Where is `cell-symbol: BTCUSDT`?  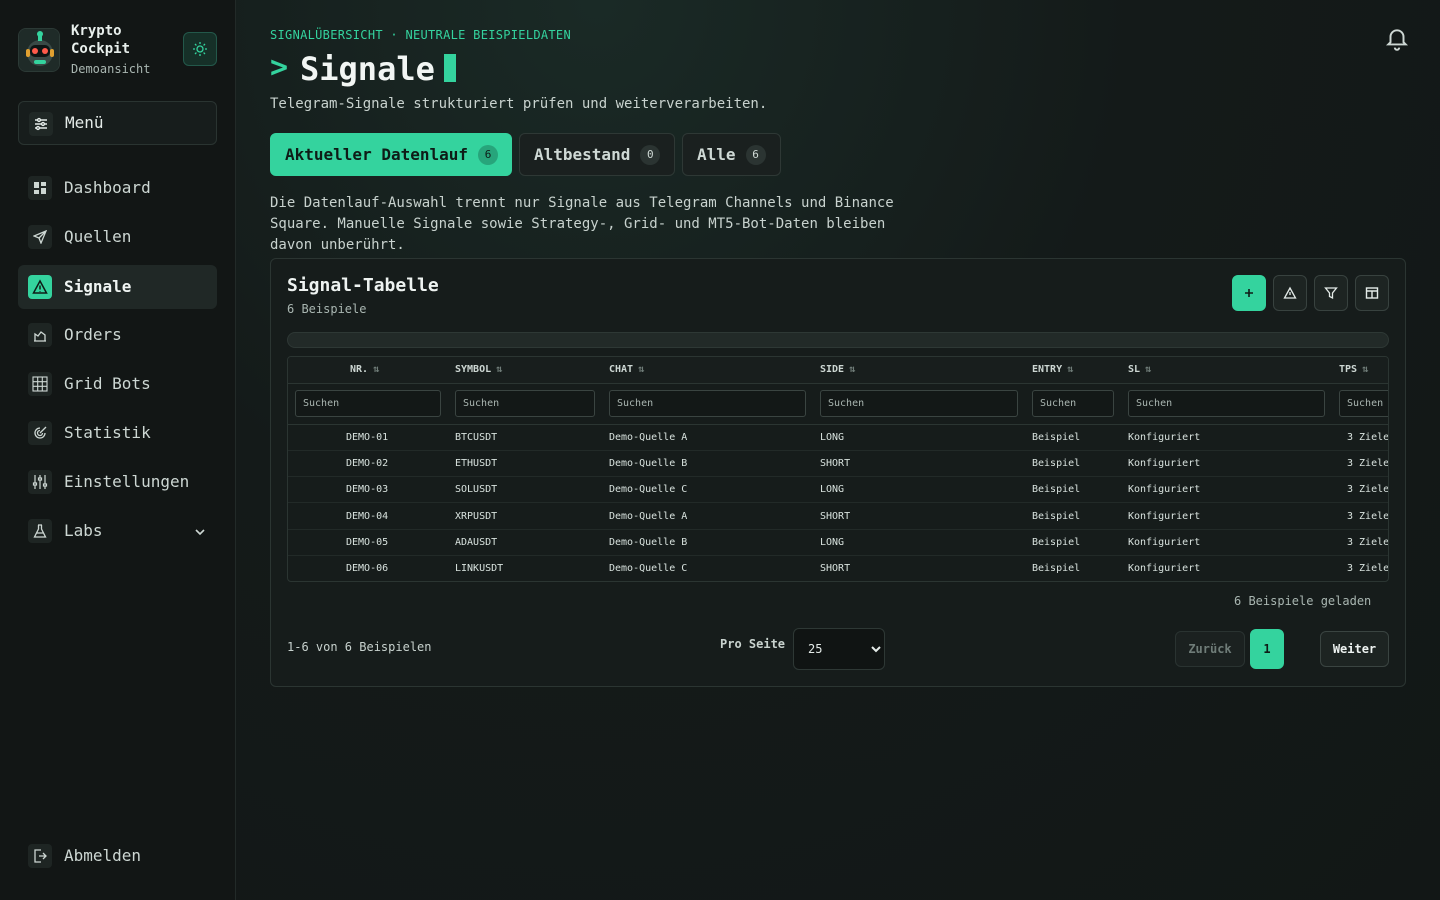 cell-symbol: BTCUSDT is located at coordinates (476, 437).